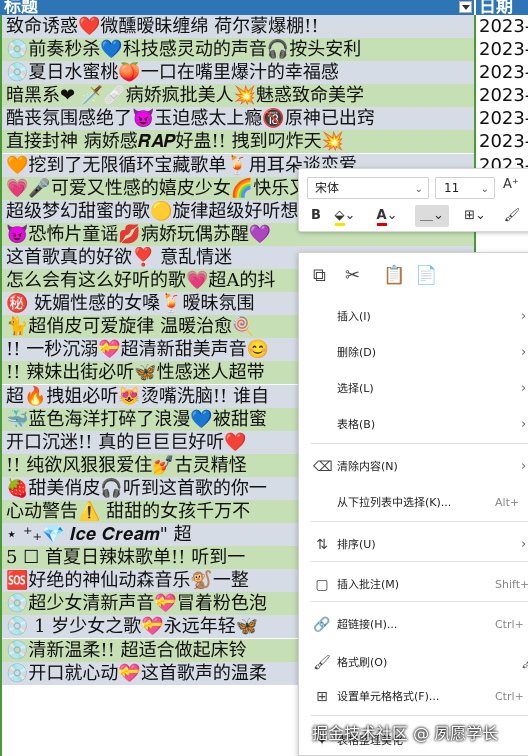  Describe the element at coordinates (238, 142) in the screenshot. I see `title-cell: 直接封神 病娇感𝑹𝑨𝑷好蛊!! 拽到叼炸天💥` at that location.